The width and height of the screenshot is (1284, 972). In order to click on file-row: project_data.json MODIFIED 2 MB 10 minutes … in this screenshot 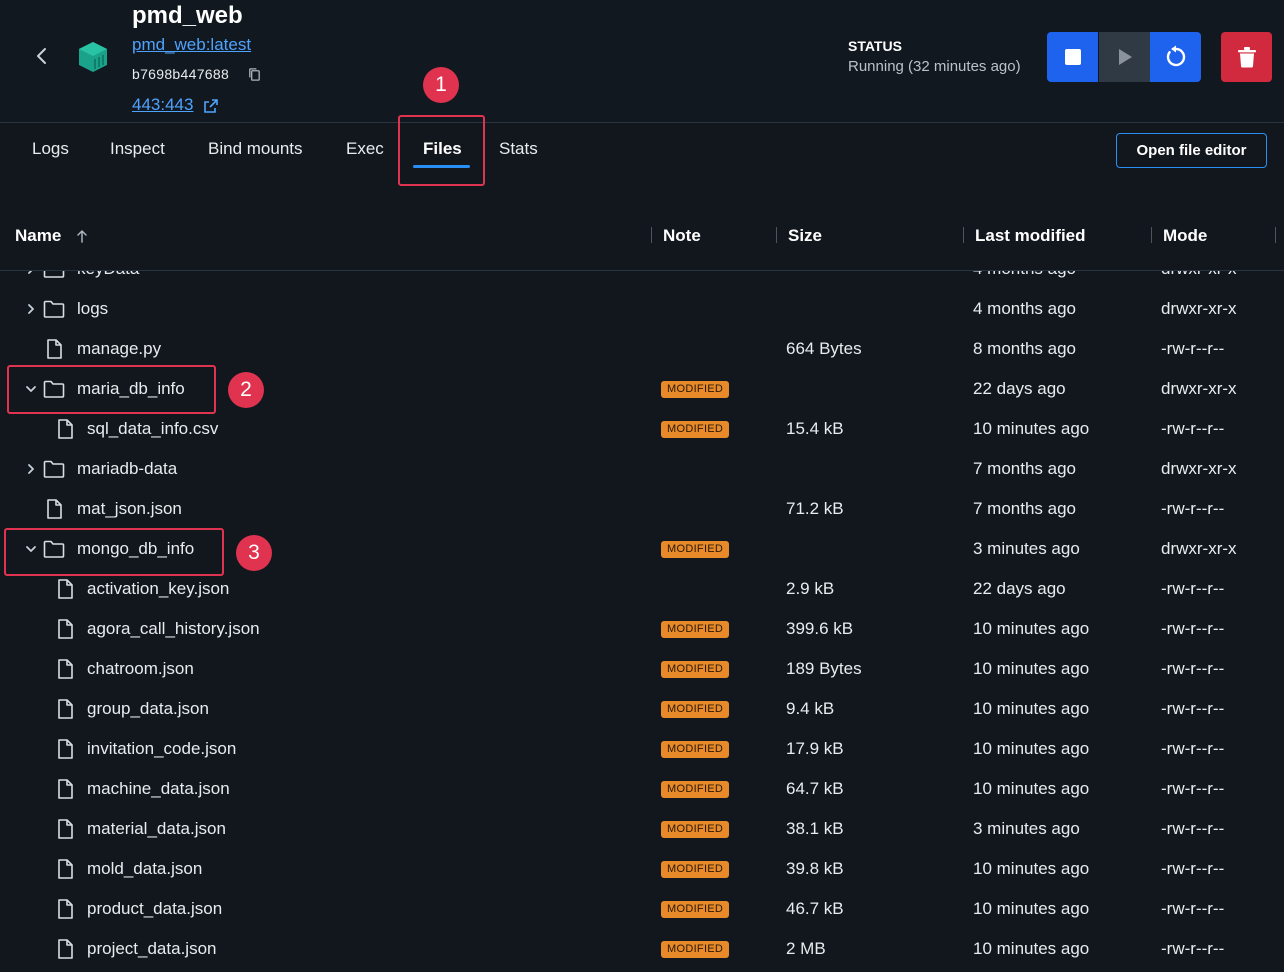, I will do `click(642, 950)`.